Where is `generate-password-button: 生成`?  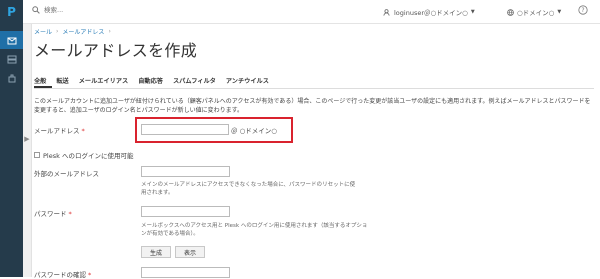 generate-password-button: 生成 is located at coordinates (156, 252).